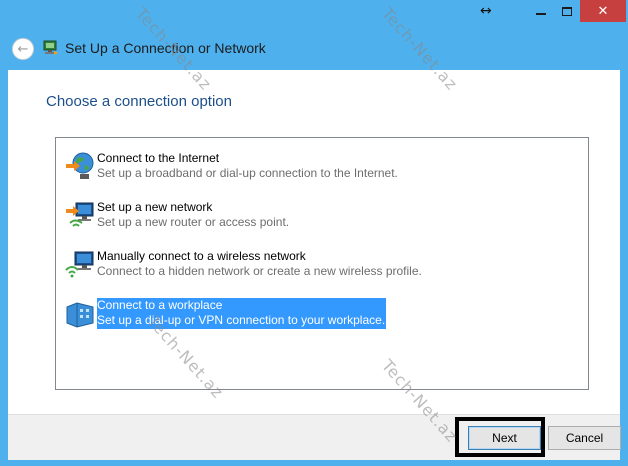 Image resolution: width=628 pixels, height=466 pixels. I want to click on title-bar: ↔ ✕, so click(314, 14).